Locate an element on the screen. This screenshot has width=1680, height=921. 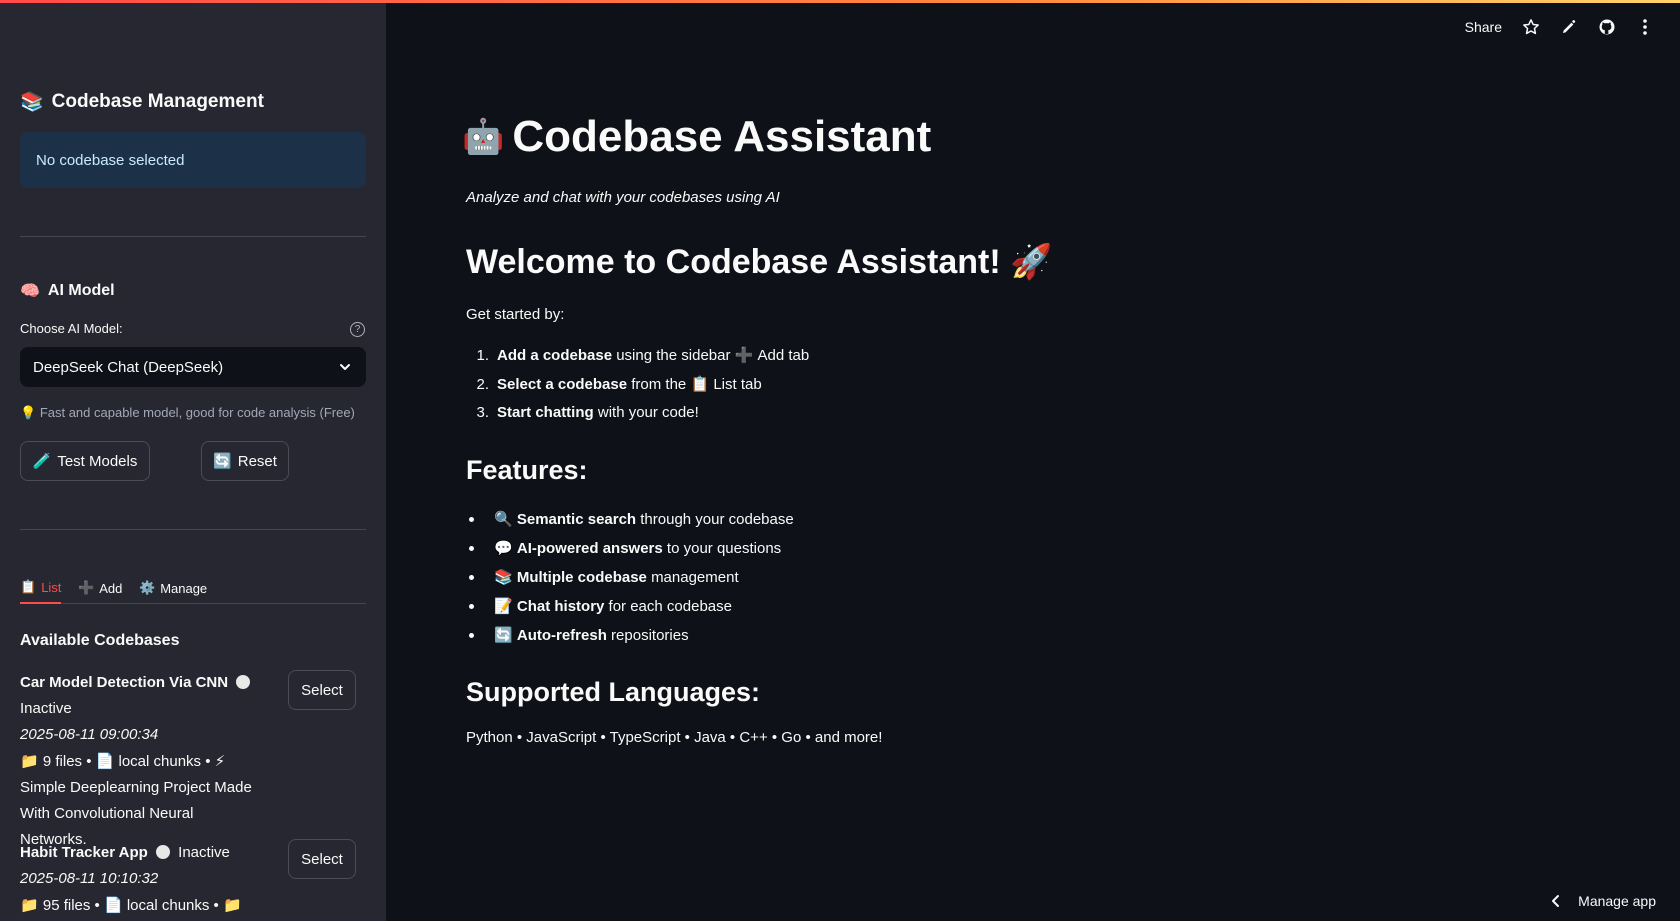
speech-bubble-icon: 💬 is located at coordinates (503, 548).